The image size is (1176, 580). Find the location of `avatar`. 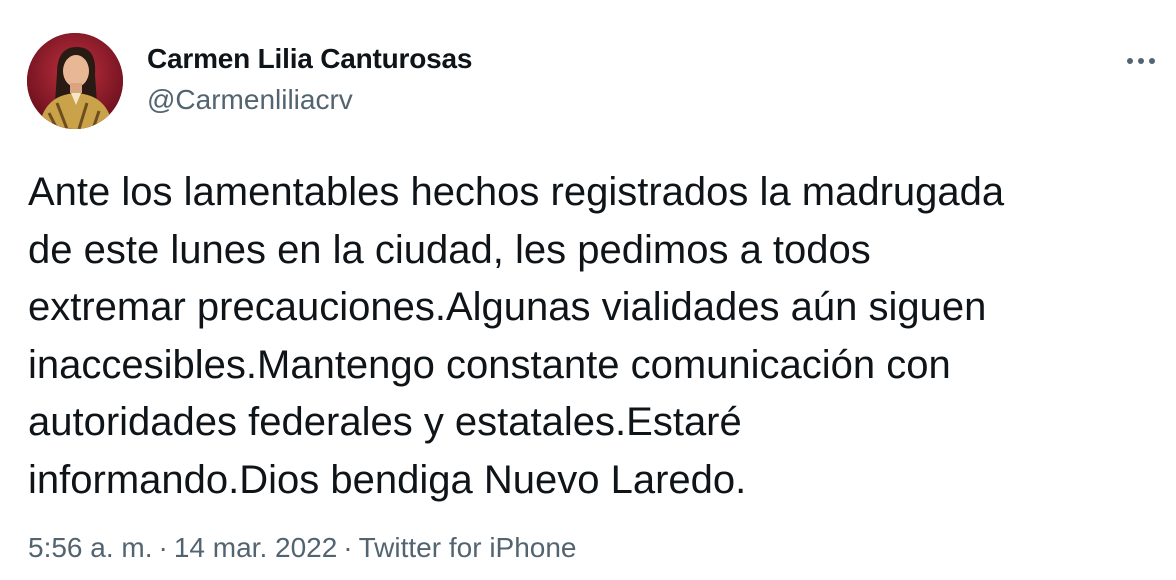

avatar is located at coordinates (75, 81).